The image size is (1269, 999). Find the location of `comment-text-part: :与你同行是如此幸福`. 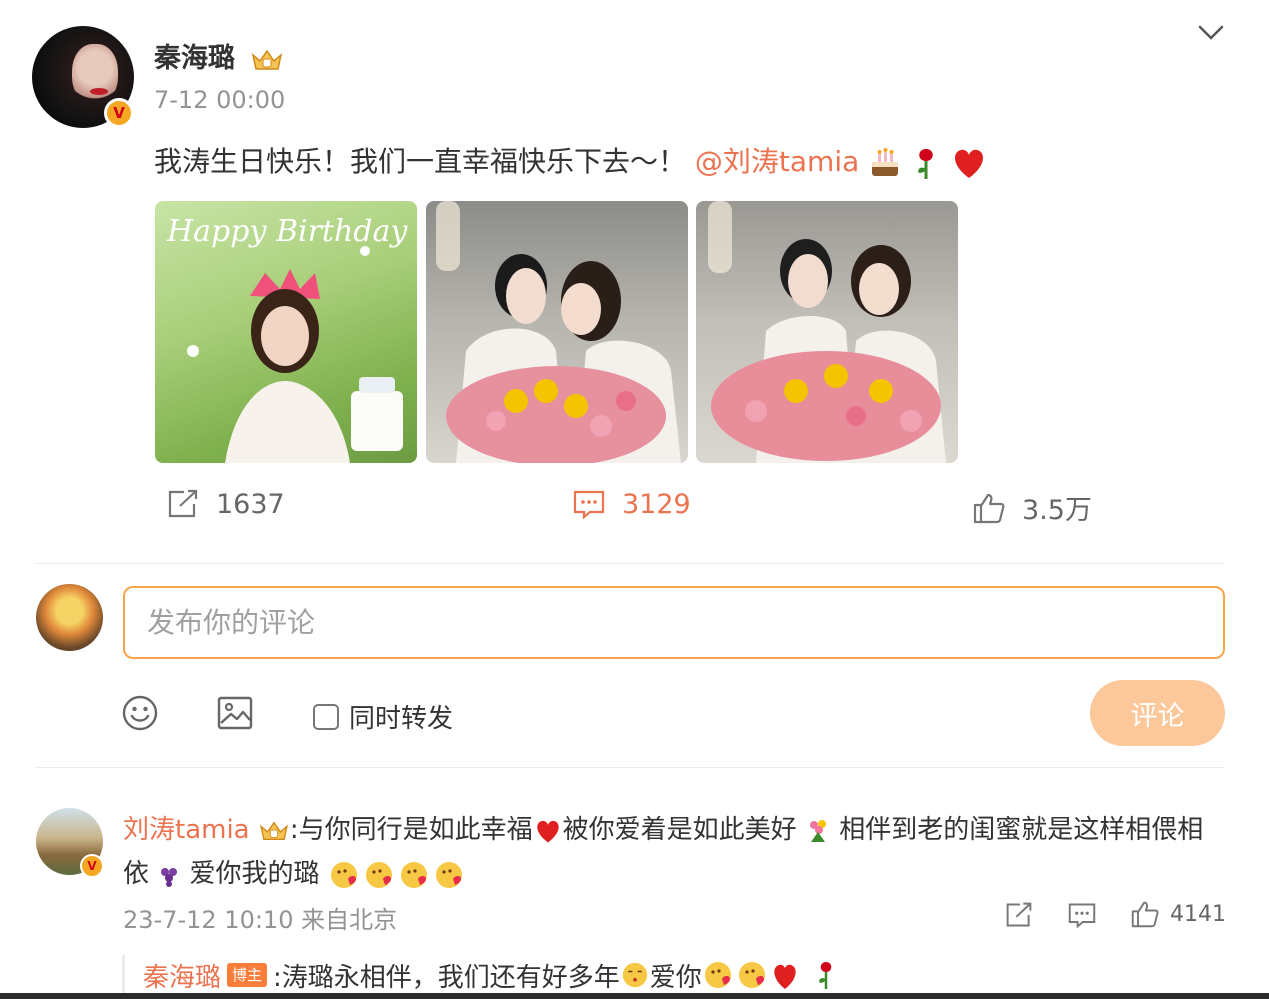

comment-text-part: :与你同行是如此幸福 is located at coordinates (411, 830).